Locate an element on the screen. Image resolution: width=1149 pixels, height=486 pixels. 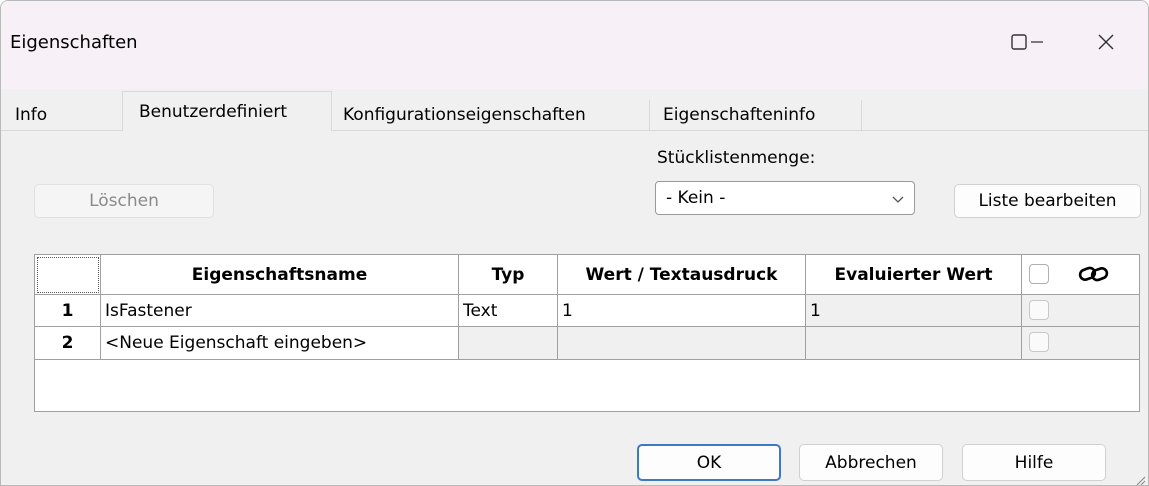
bom-quantity-select: - Kein - is located at coordinates (785, 198).